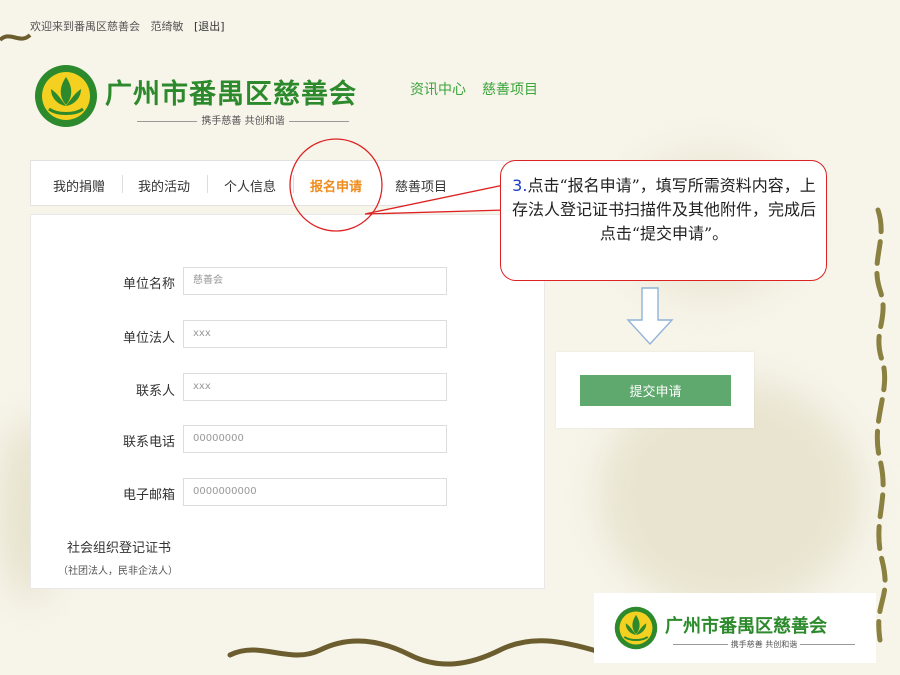  I want to click on footer-site-title: 广州市番禺区慈善会, so click(746, 626).